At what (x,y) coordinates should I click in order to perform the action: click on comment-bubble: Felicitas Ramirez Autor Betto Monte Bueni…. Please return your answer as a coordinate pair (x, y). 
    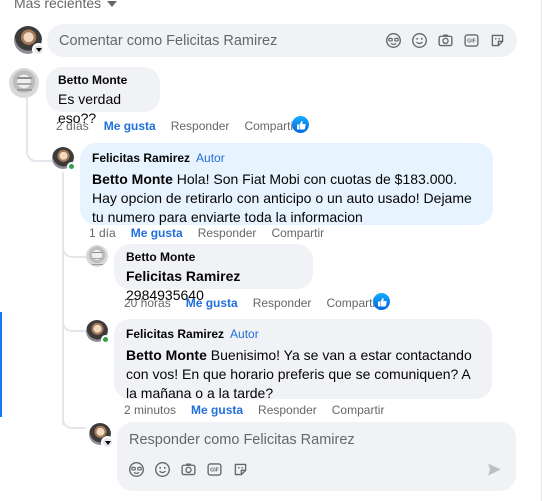
    Looking at the image, I should click on (303, 360).